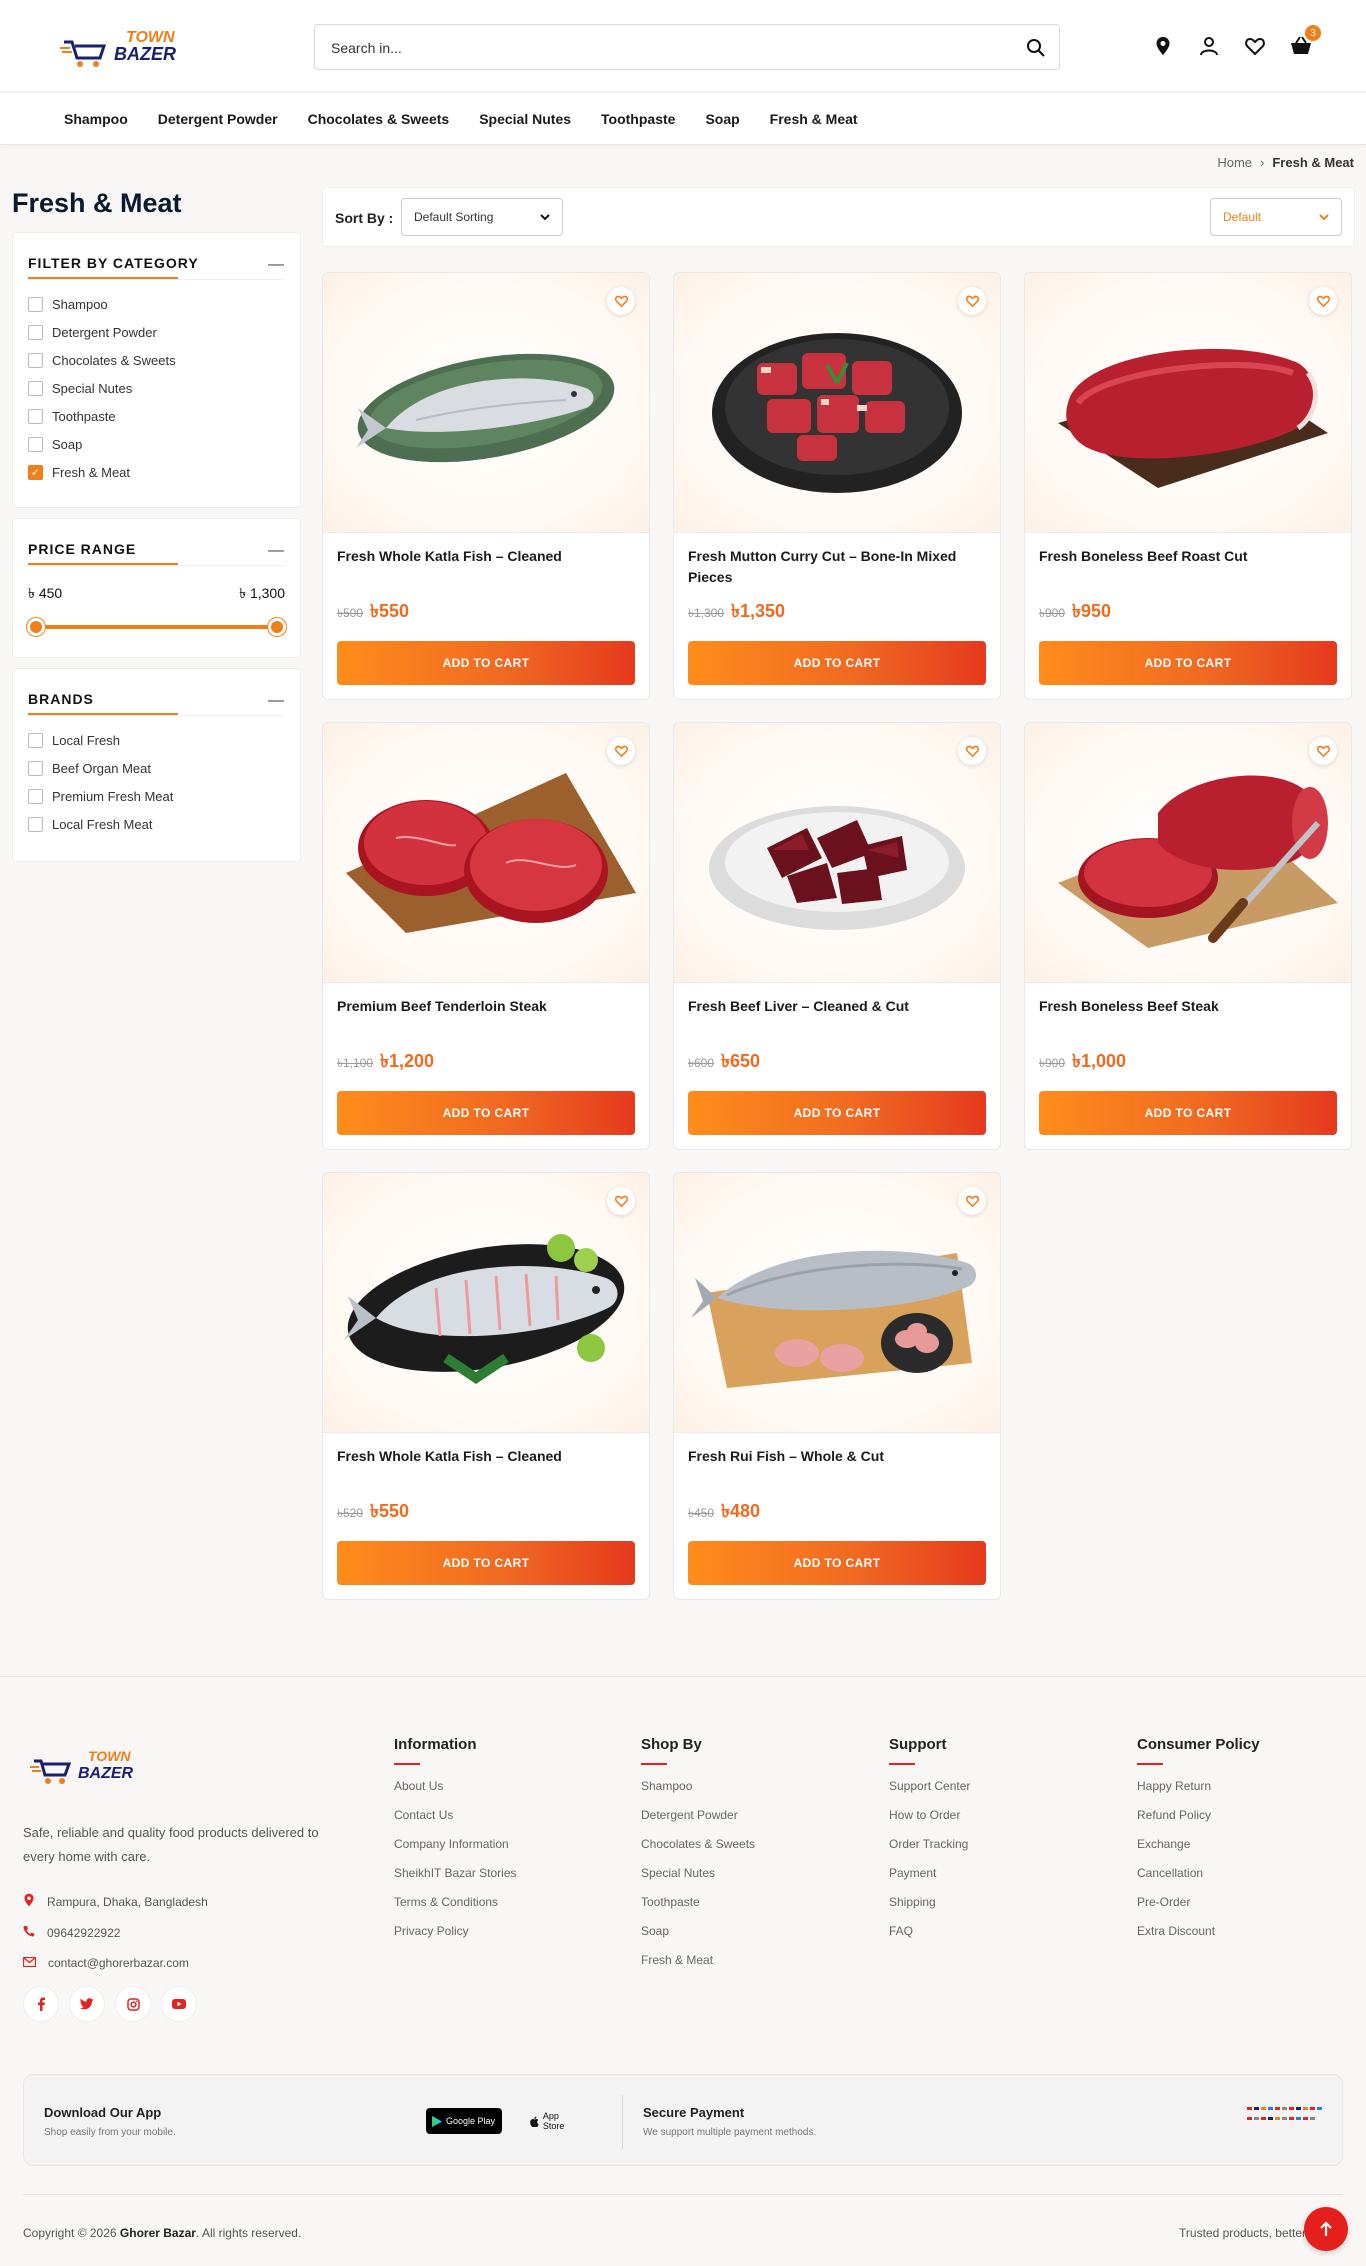 Image resolution: width=1366 pixels, height=2266 pixels. Describe the element at coordinates (698, 1873) in the screenshot. I see `footer-link: Special Nutes` at that location.